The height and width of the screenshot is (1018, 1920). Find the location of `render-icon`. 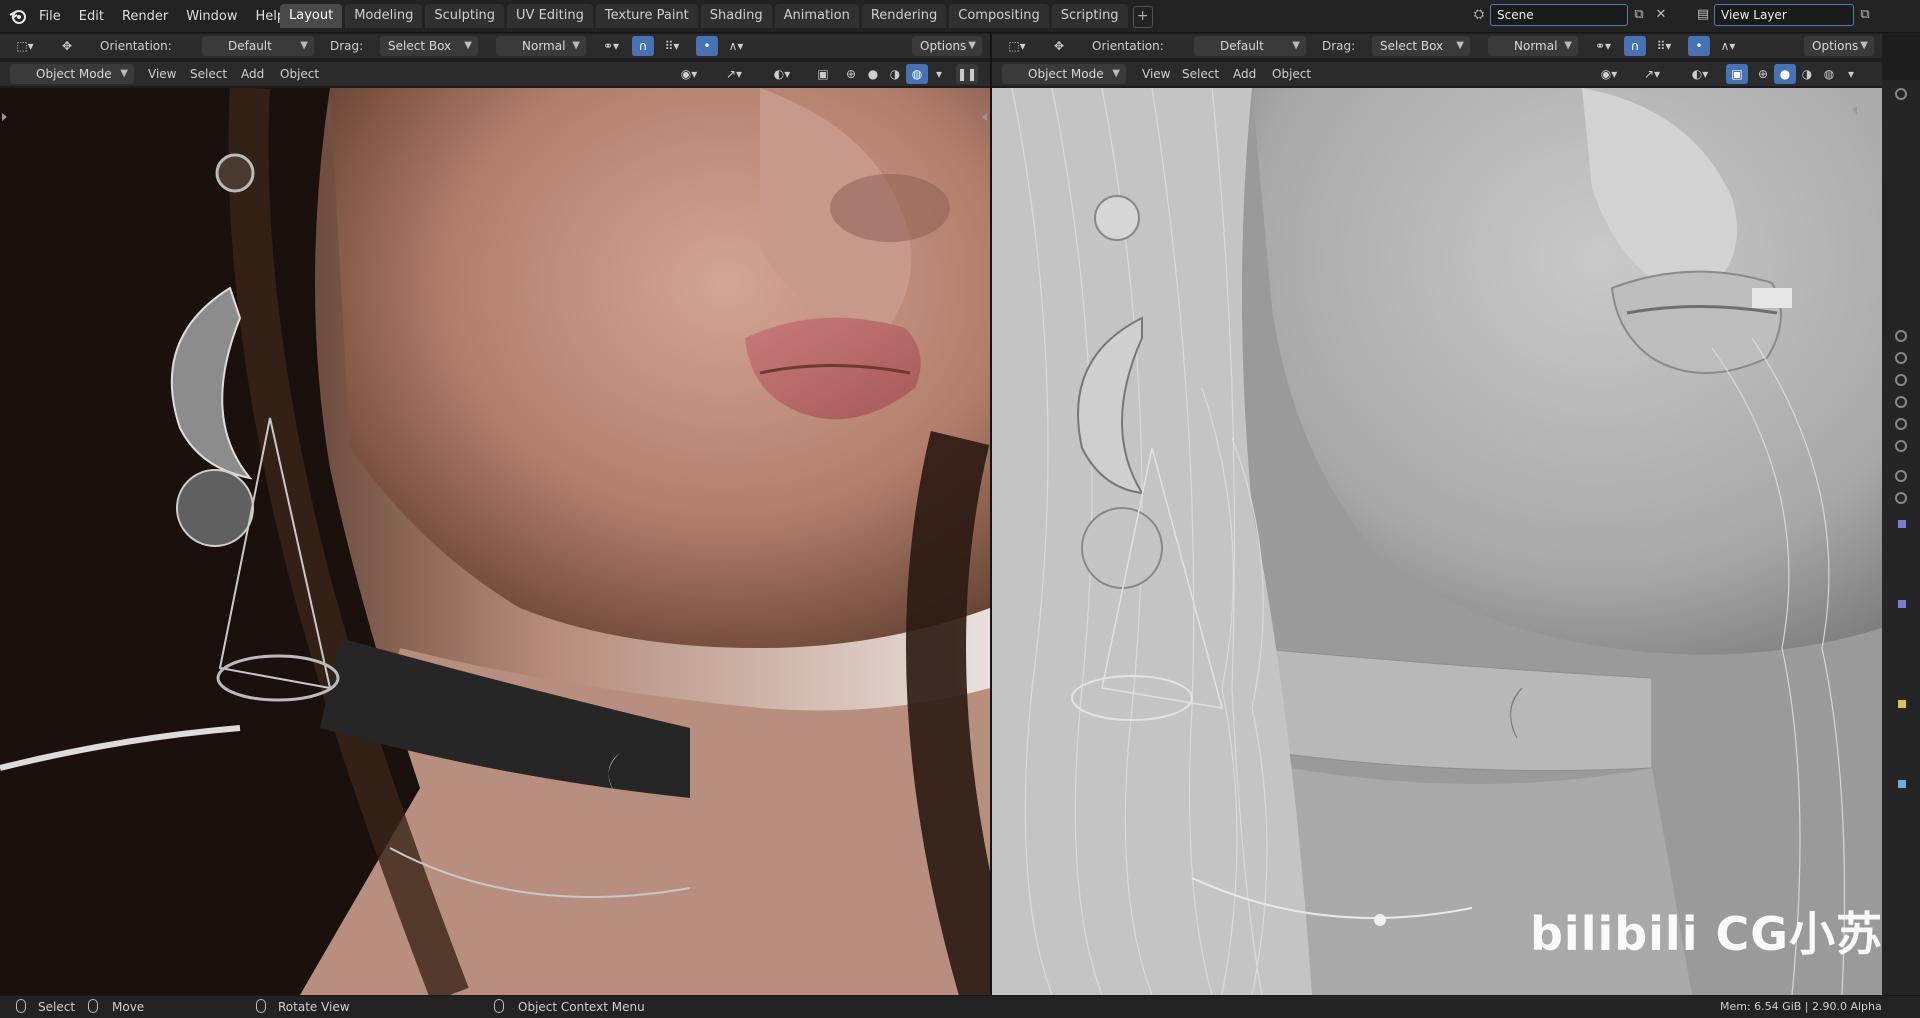

render-icon is located at coordinates (1902, 704).